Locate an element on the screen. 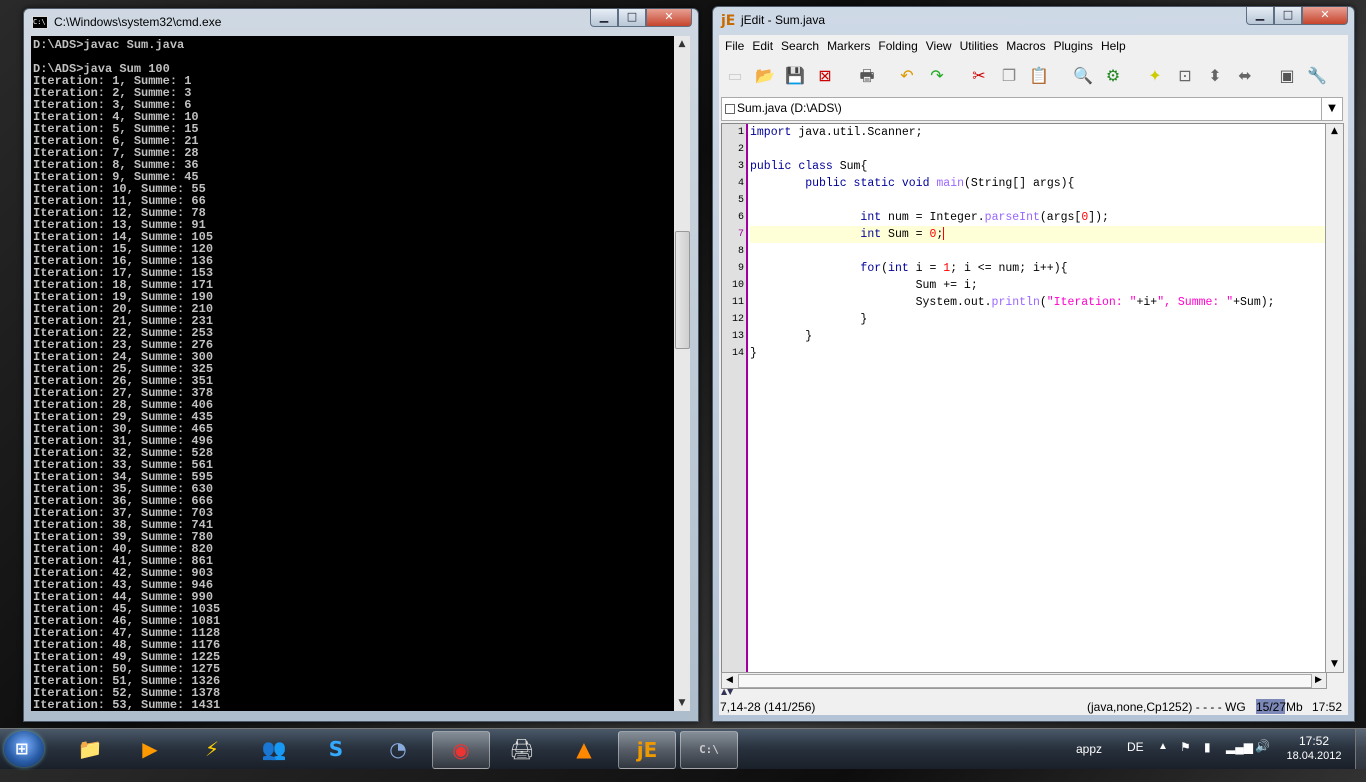  explorer-icon: 📁 is located at coordinates (90, 749).